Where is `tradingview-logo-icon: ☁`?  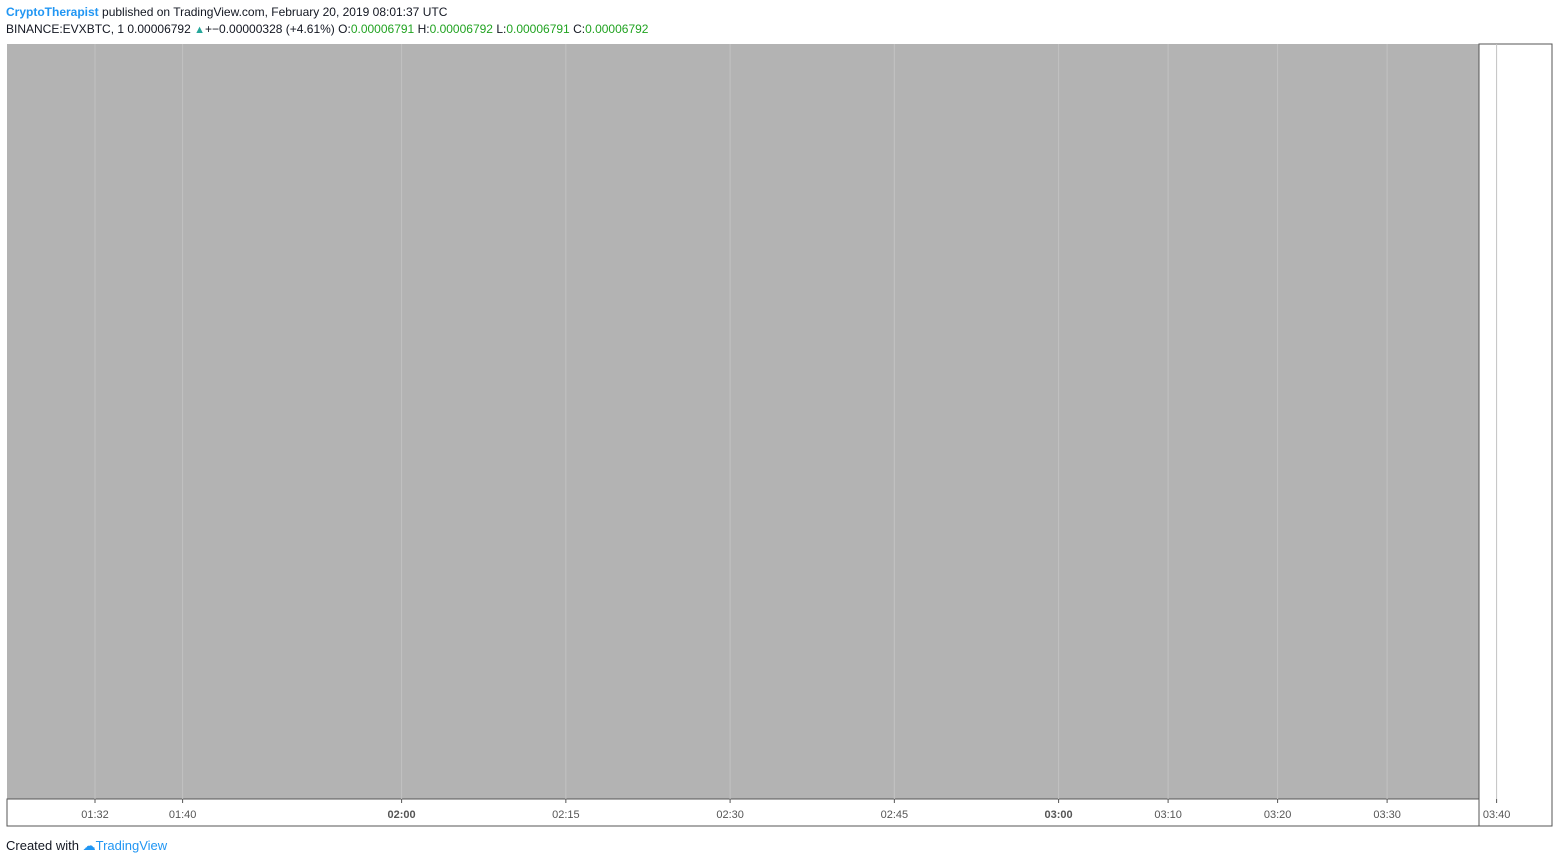 tradingview-logo-icon: ☁ is located at coordinates (89, 845).